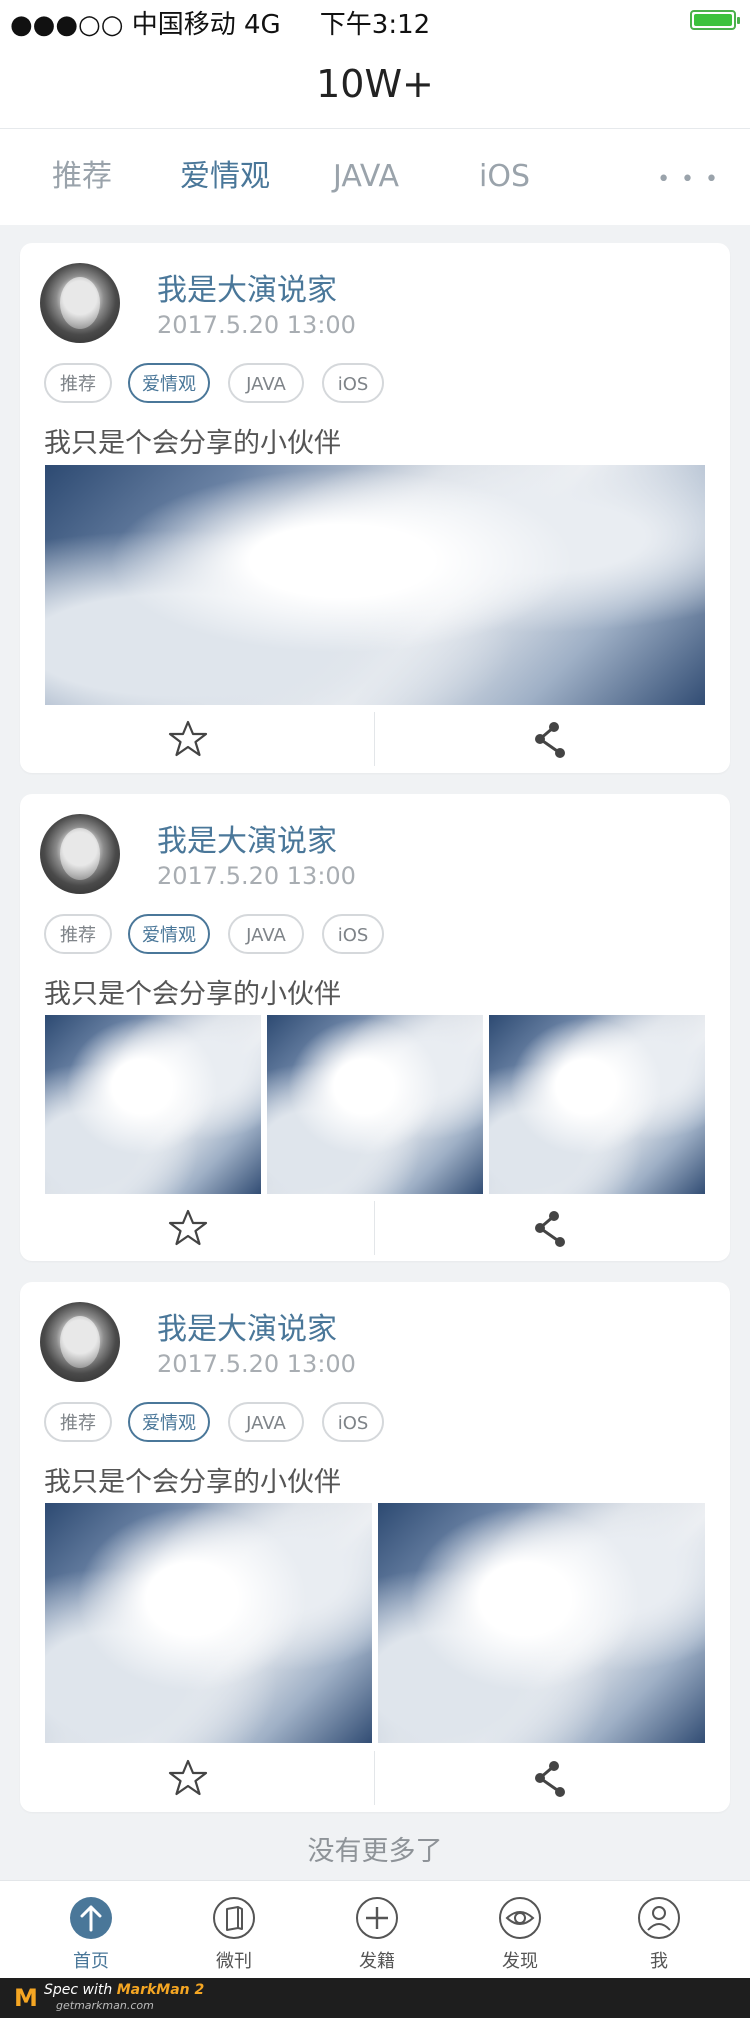  I want to click on bottom-tab-label: 发现, so click(520, 1961).